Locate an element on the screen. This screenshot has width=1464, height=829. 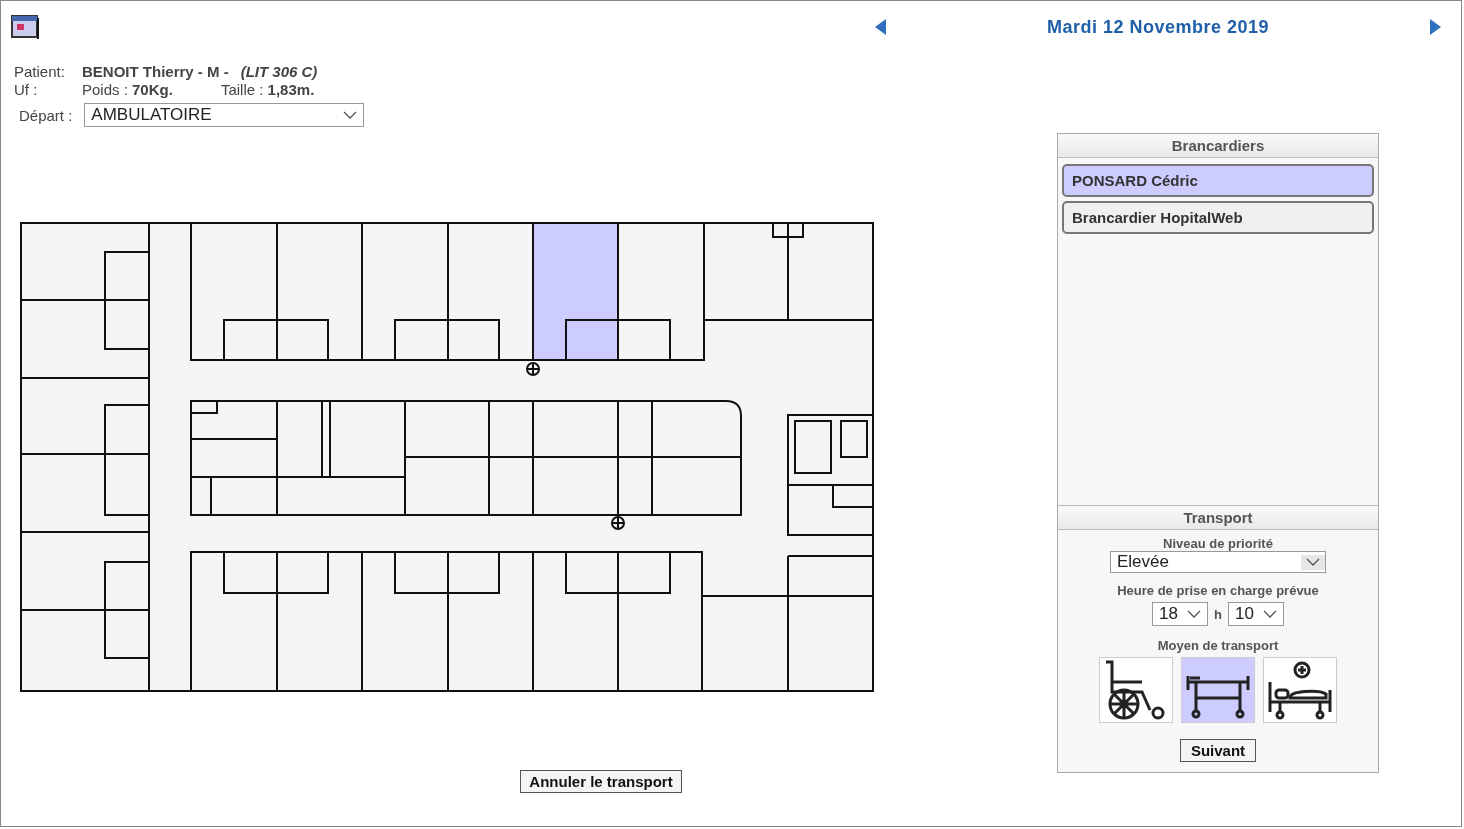
next-button: Suivant is located at coordinates (1218, 750).